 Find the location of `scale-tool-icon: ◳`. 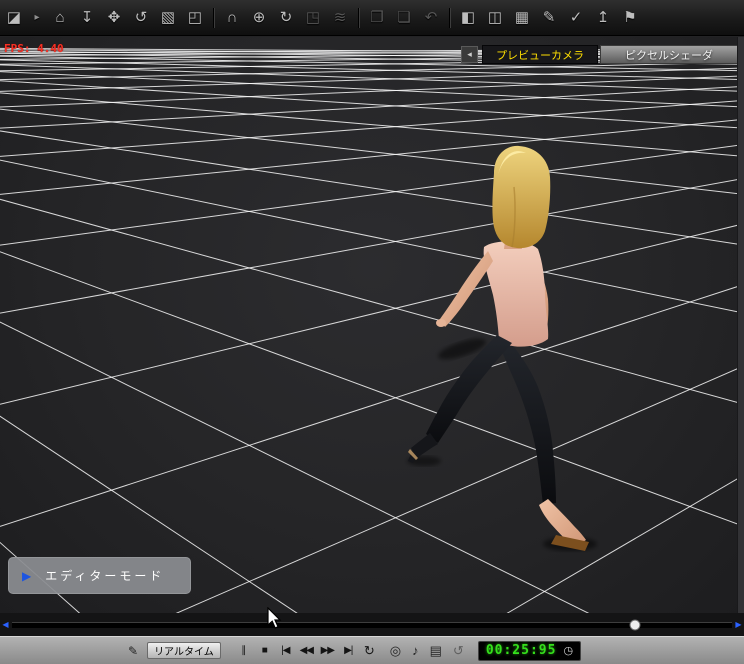

scale-tool-icon: ◳ is located at coordinates (313, 17).